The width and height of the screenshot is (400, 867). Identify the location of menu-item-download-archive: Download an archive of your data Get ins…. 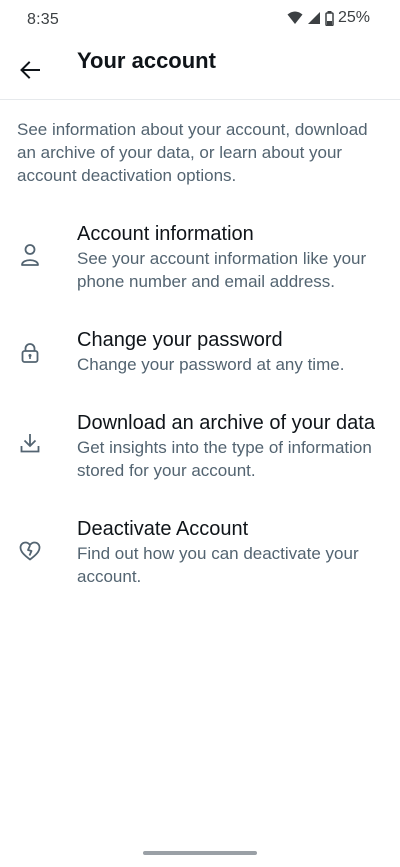
(200, 447).